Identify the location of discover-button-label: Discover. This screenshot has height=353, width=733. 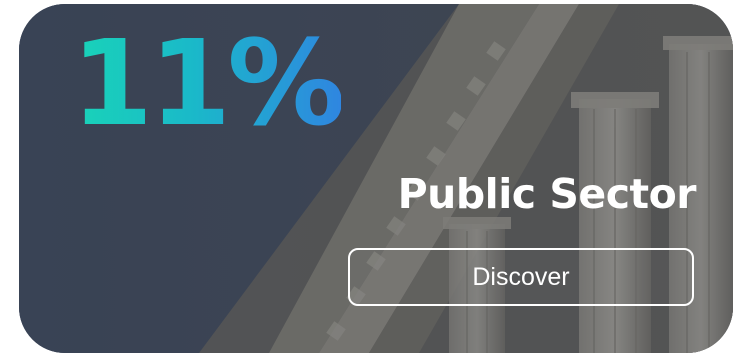
(521, 276).